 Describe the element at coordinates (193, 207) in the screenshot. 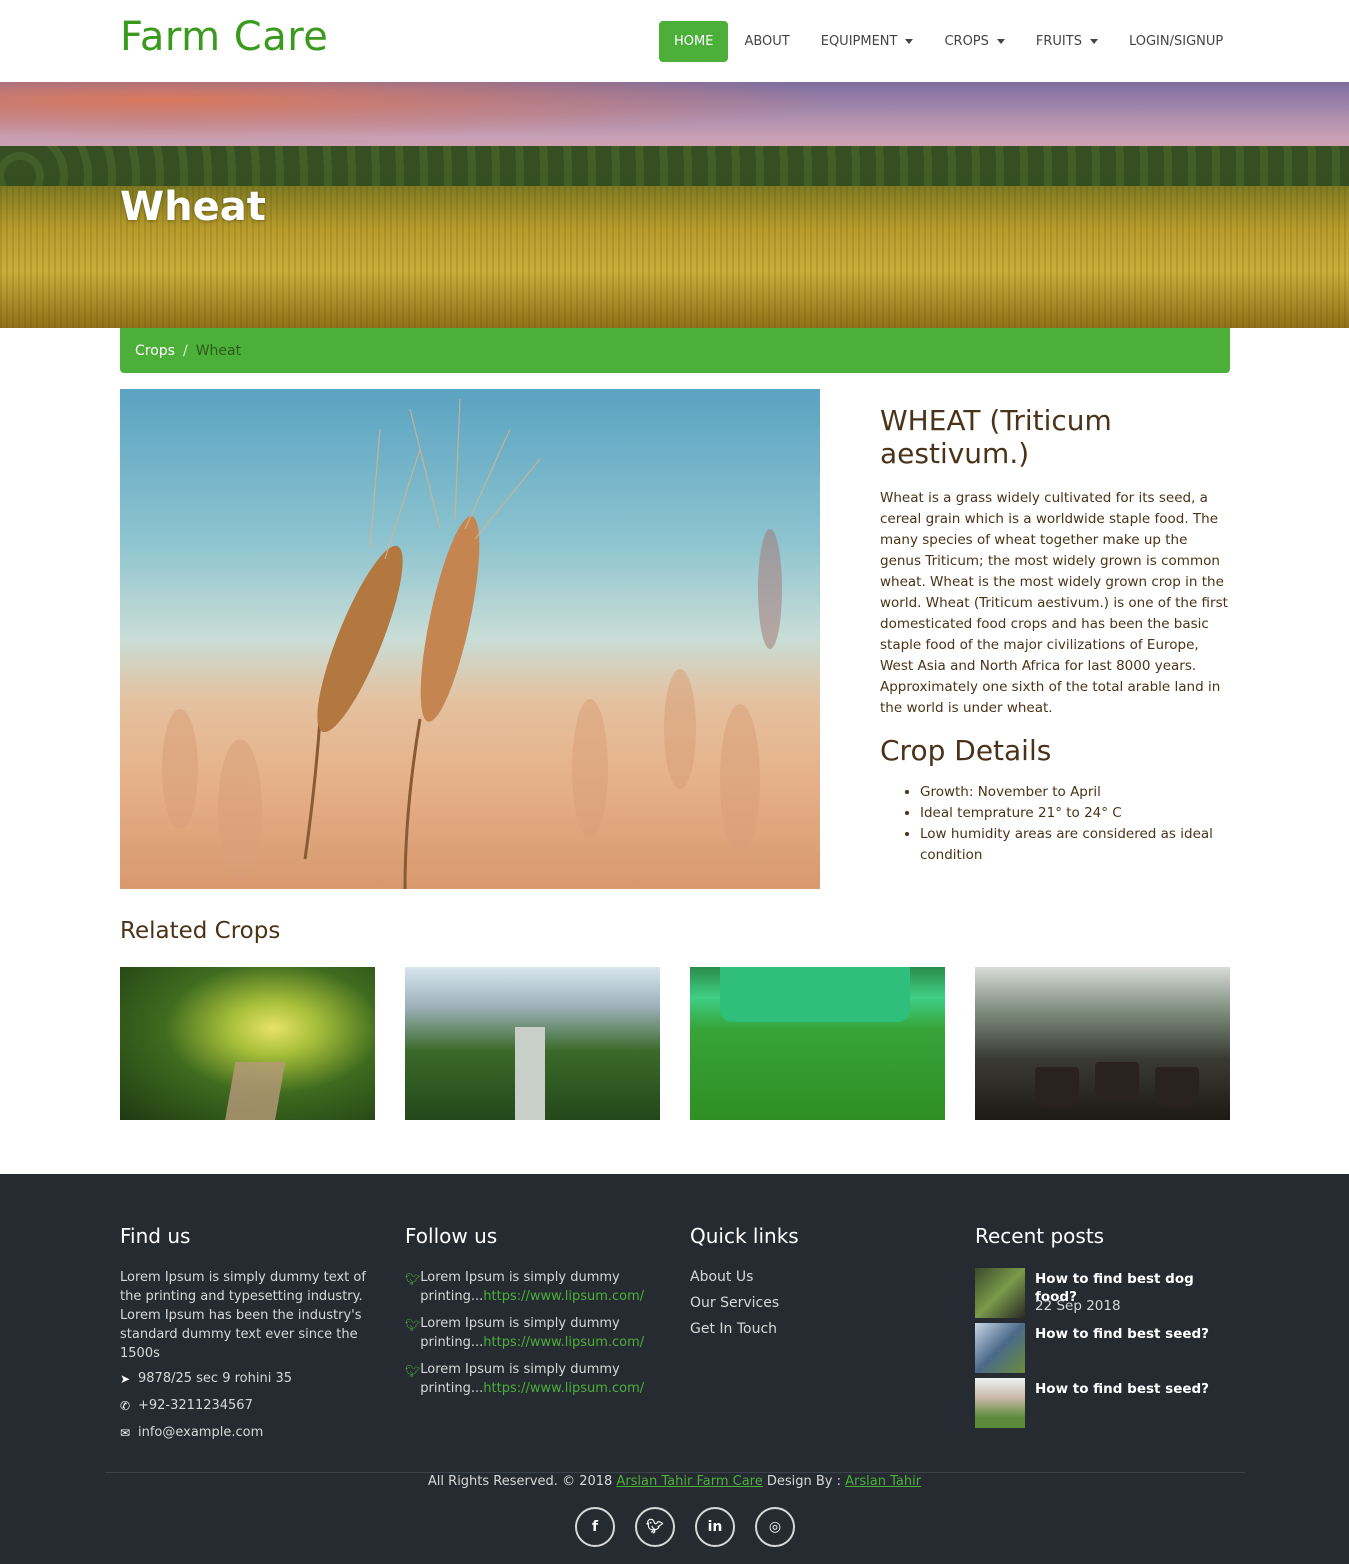

I see `hero-title: Wheat` at that location.